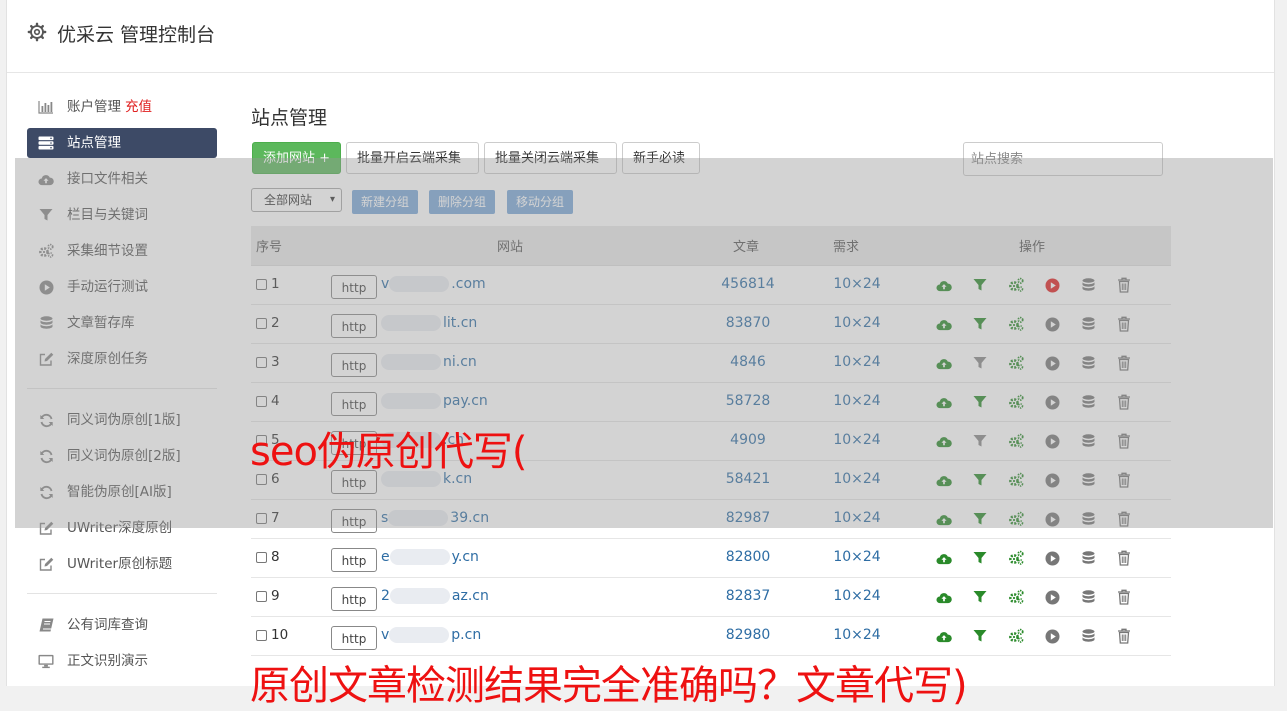 This screenshot has width=1287, height=711. I want to click on site-prefix: e, so click(385, 557).